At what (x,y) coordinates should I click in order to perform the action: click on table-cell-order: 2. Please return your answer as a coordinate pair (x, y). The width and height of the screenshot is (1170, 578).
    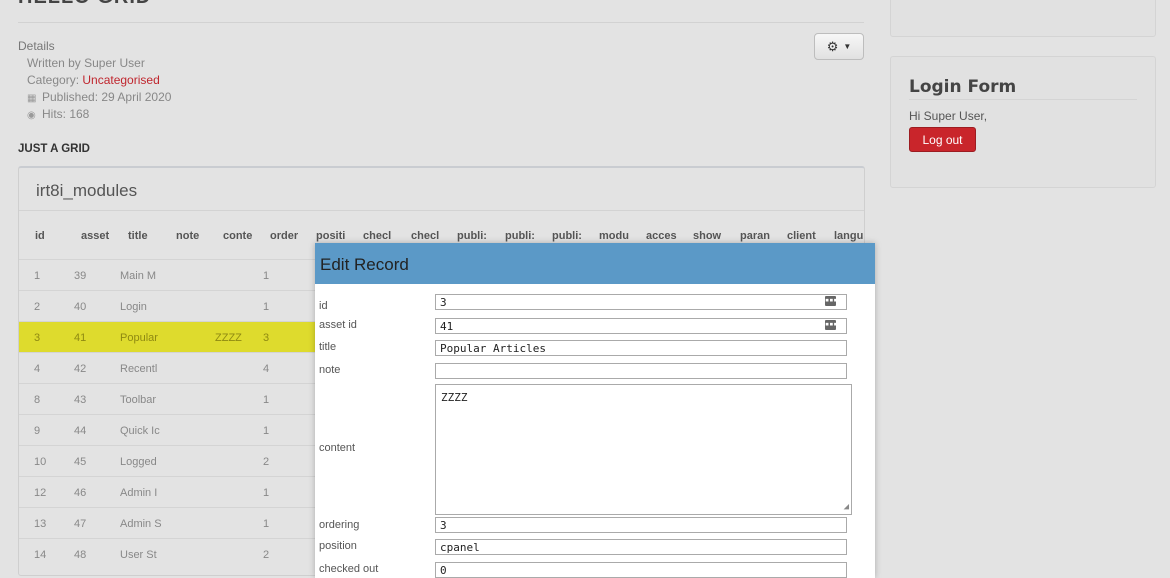
    Looking at the image, I should click on (266, 462).